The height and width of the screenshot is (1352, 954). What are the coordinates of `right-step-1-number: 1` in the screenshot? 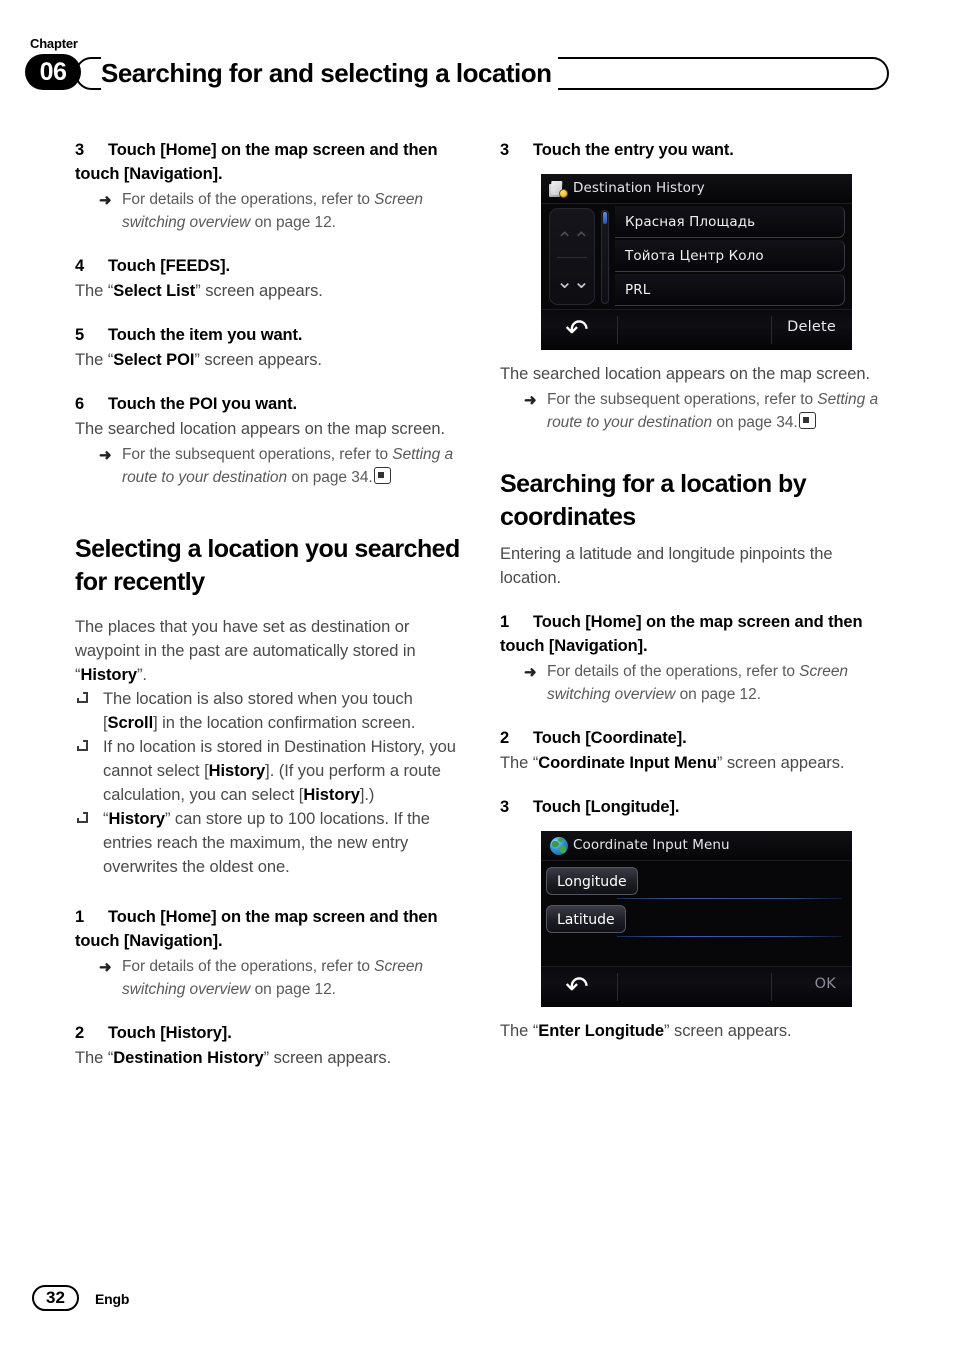 It's located at (505, 622).